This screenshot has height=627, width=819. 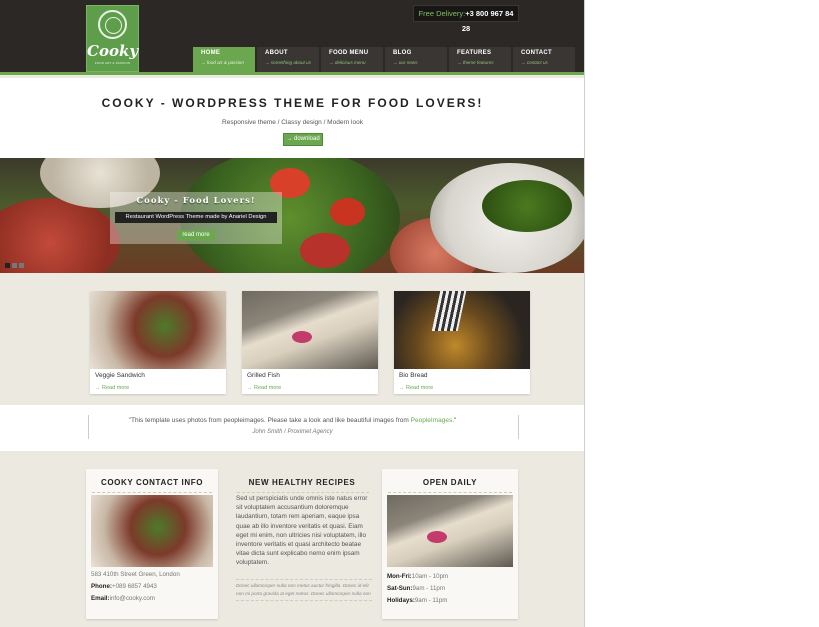 What do you see at coordinates (487, 21) in the screenshot?
I see `delivery-phone: +3 800 967 84 28` at bounding box center [487, 21].